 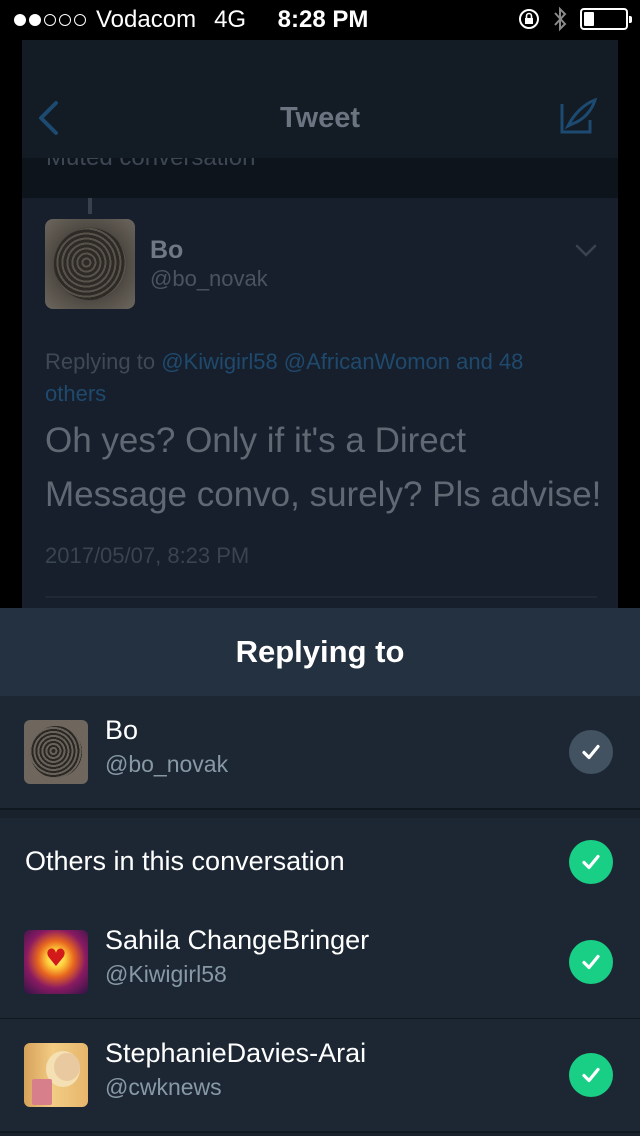 I want to click on others-in-conversation-row: Others in this conversation, so click(x=320, y=862).